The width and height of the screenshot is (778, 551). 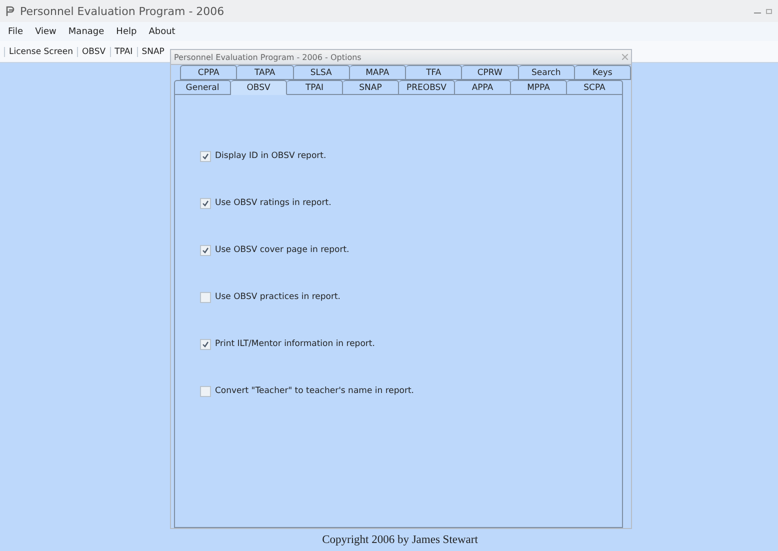 I want to click on tab: CPPA, so click(x=209, y=72).